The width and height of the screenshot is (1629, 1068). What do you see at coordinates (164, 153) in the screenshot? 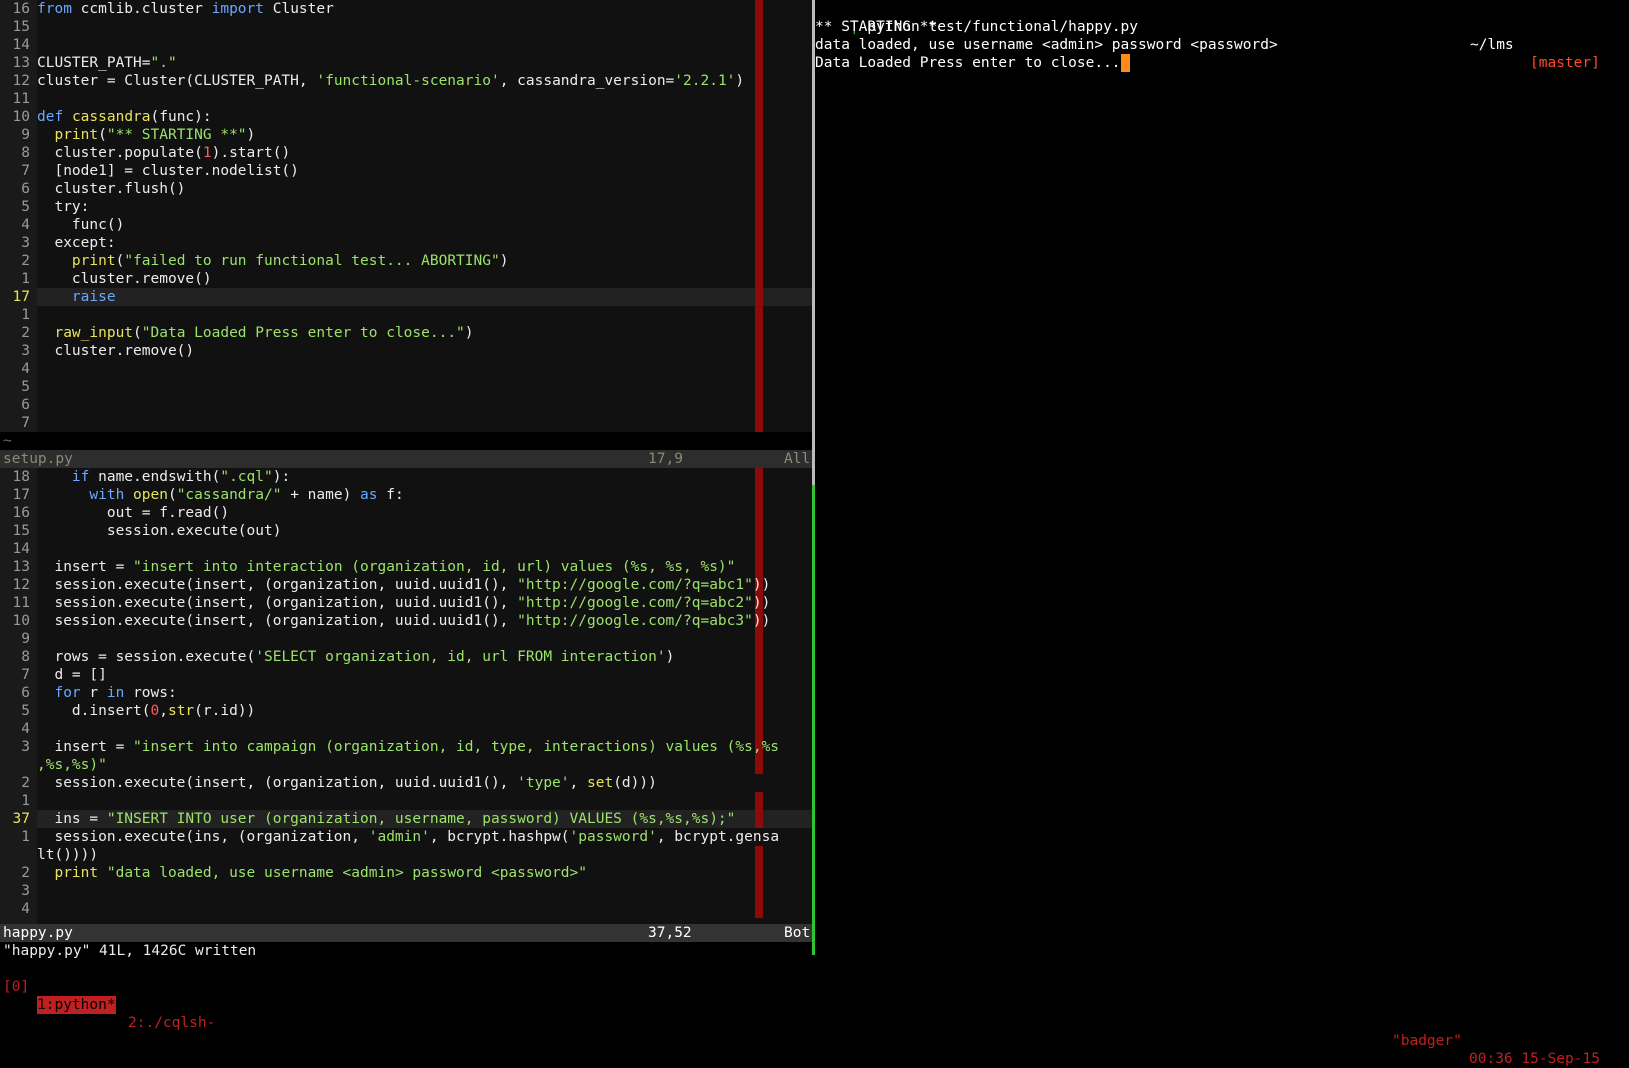
I see `code-text: cluster.populate(1).start()` at bounding box center [164, 153].